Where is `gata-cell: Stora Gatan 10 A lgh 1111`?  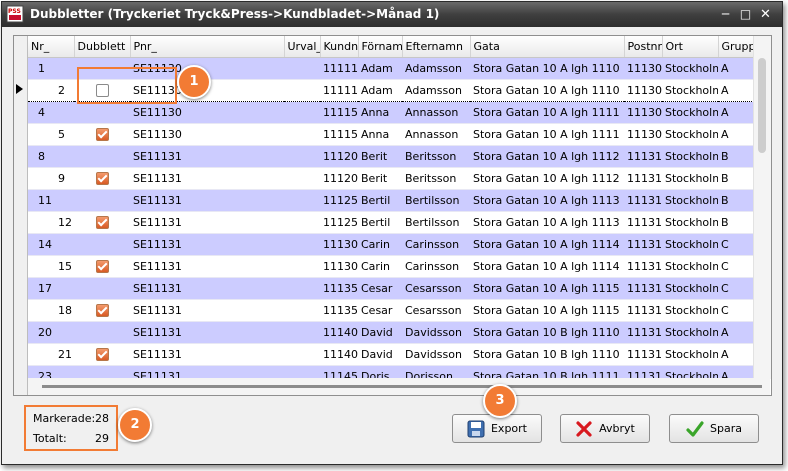 gata-cell: Stora Gatan 10 A lgh 1111 is located at coordinates (547, 134).